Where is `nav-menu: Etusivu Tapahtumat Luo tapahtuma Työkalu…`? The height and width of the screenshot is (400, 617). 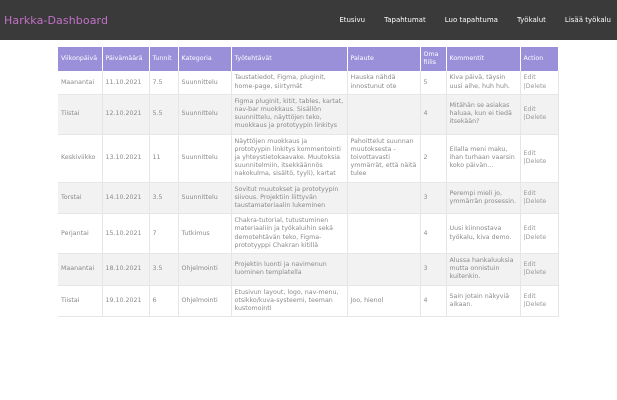 nav-menu: Etusivu Tapahtumat Luo tapahtuma Työkalu… is located at coordinates (465, 20).